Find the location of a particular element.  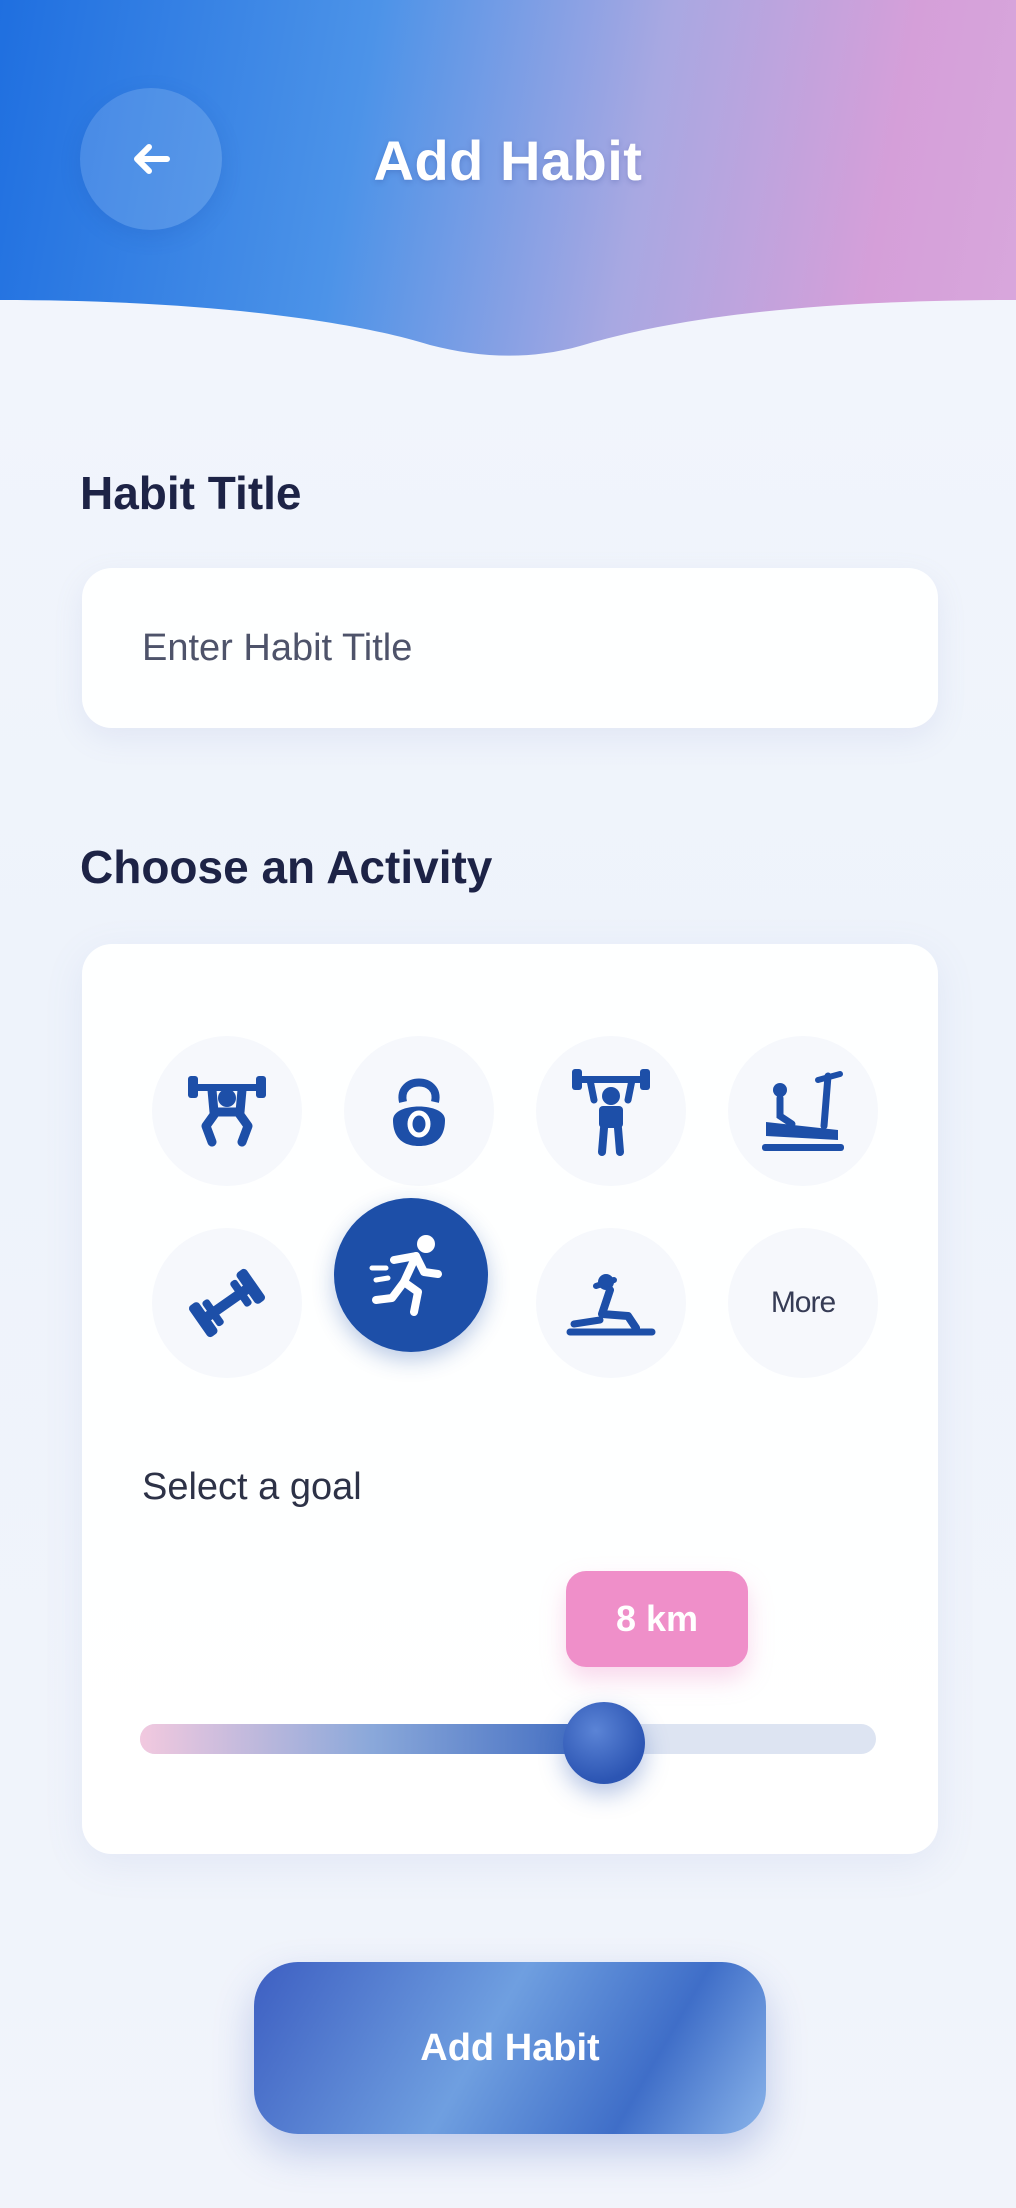

goal-label: Select a goal is located at coordinates (252, 1487).